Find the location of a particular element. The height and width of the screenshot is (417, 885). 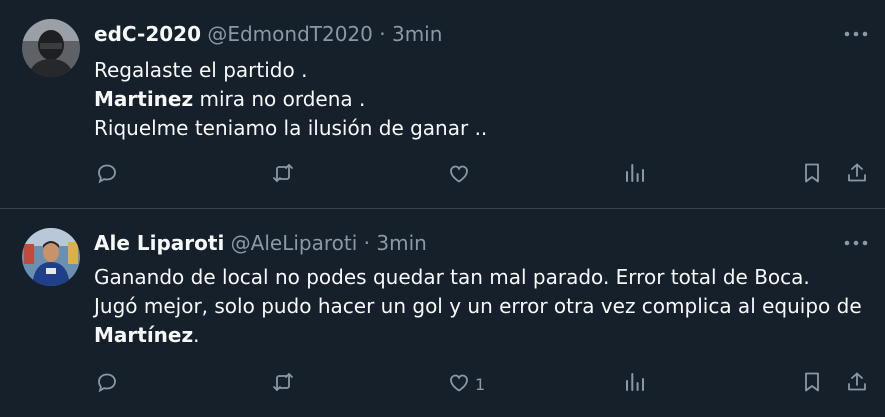

like-button: 1 is located at coordinates (466, 384).